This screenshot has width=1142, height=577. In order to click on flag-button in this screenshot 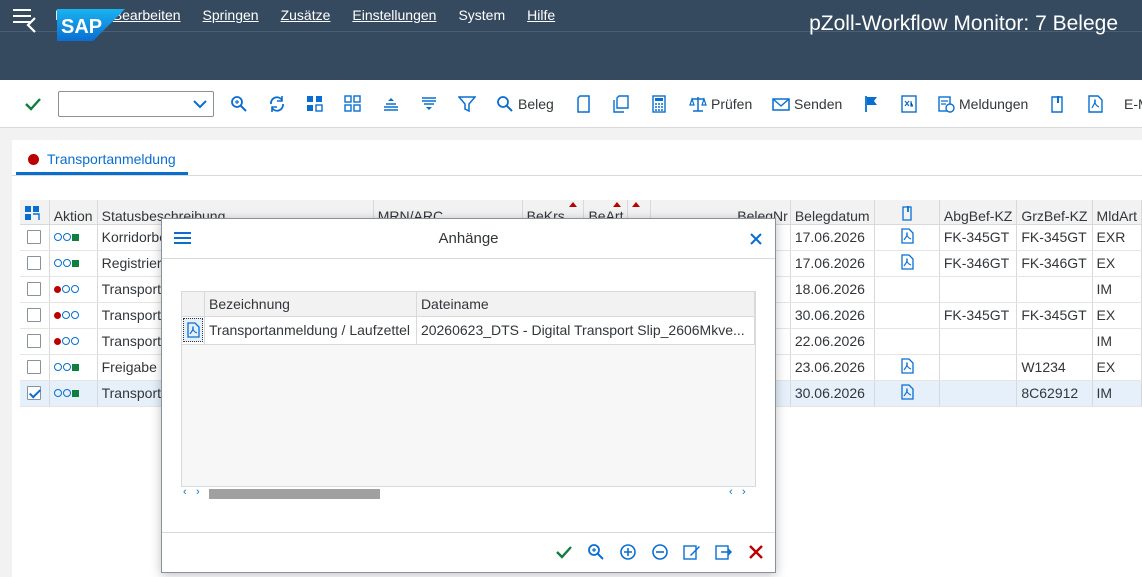, I will do `click(872, 104)`.